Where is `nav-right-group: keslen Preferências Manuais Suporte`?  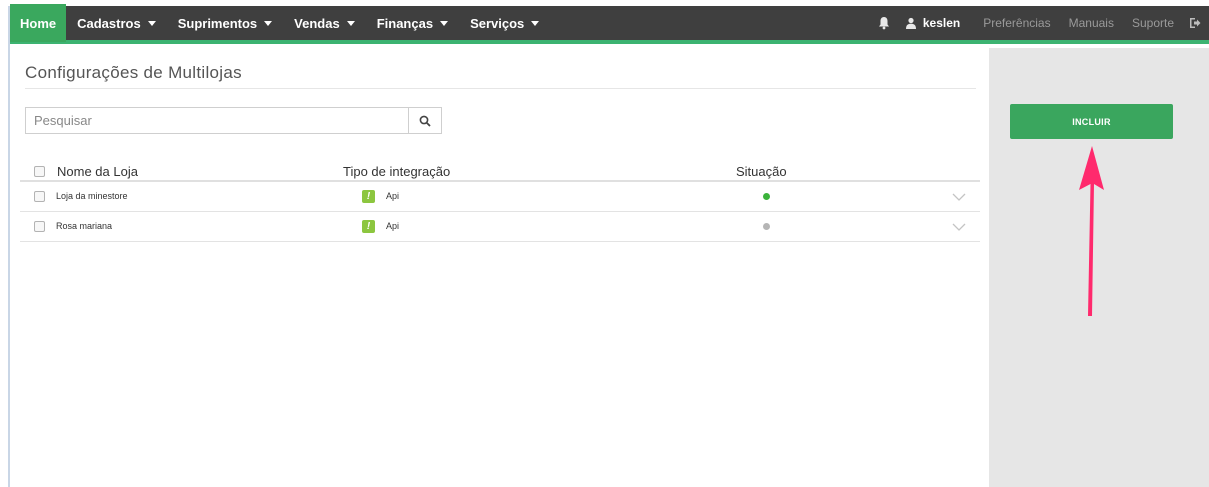 nav-right-group: keslen Preferências Manuais Suporte is located at coordinates (1036, 23).